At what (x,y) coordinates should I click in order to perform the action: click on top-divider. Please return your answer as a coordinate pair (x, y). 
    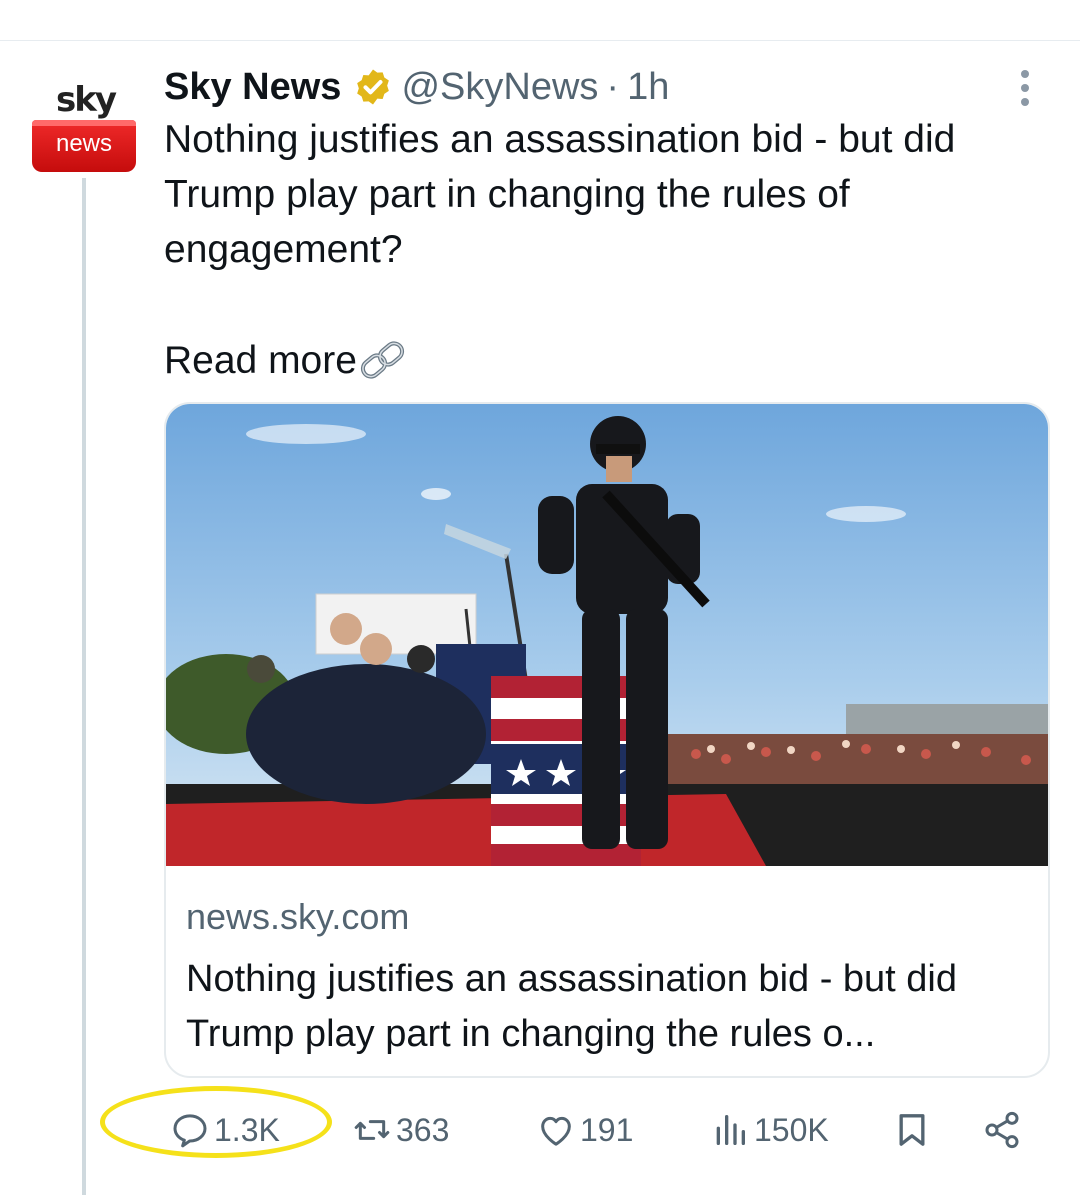
    Looking at the image, I should click on (540, 40).